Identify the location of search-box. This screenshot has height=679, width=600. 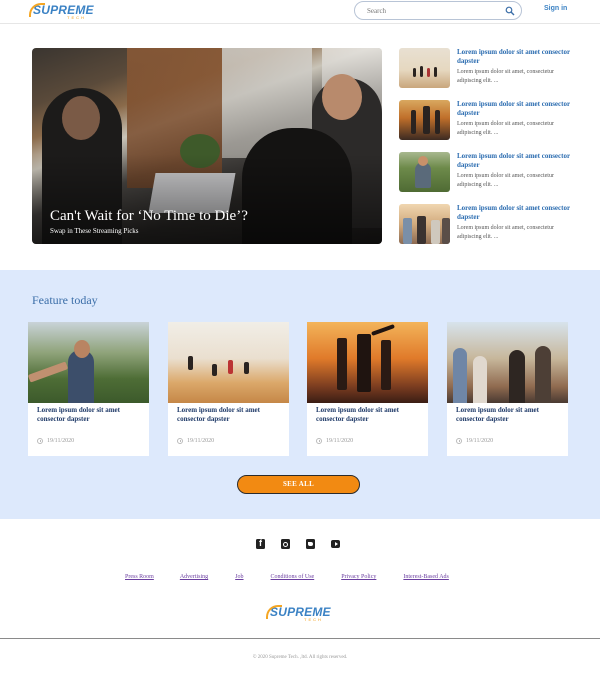
(438, 10).